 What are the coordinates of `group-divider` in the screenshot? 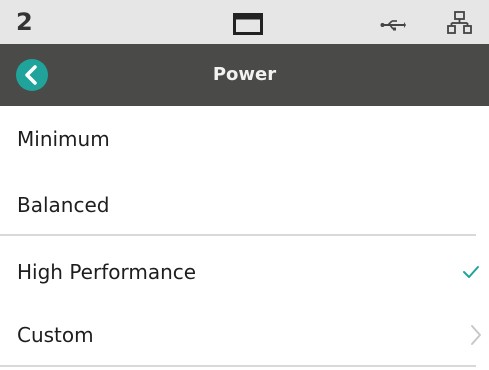 It's located at (238, 235).